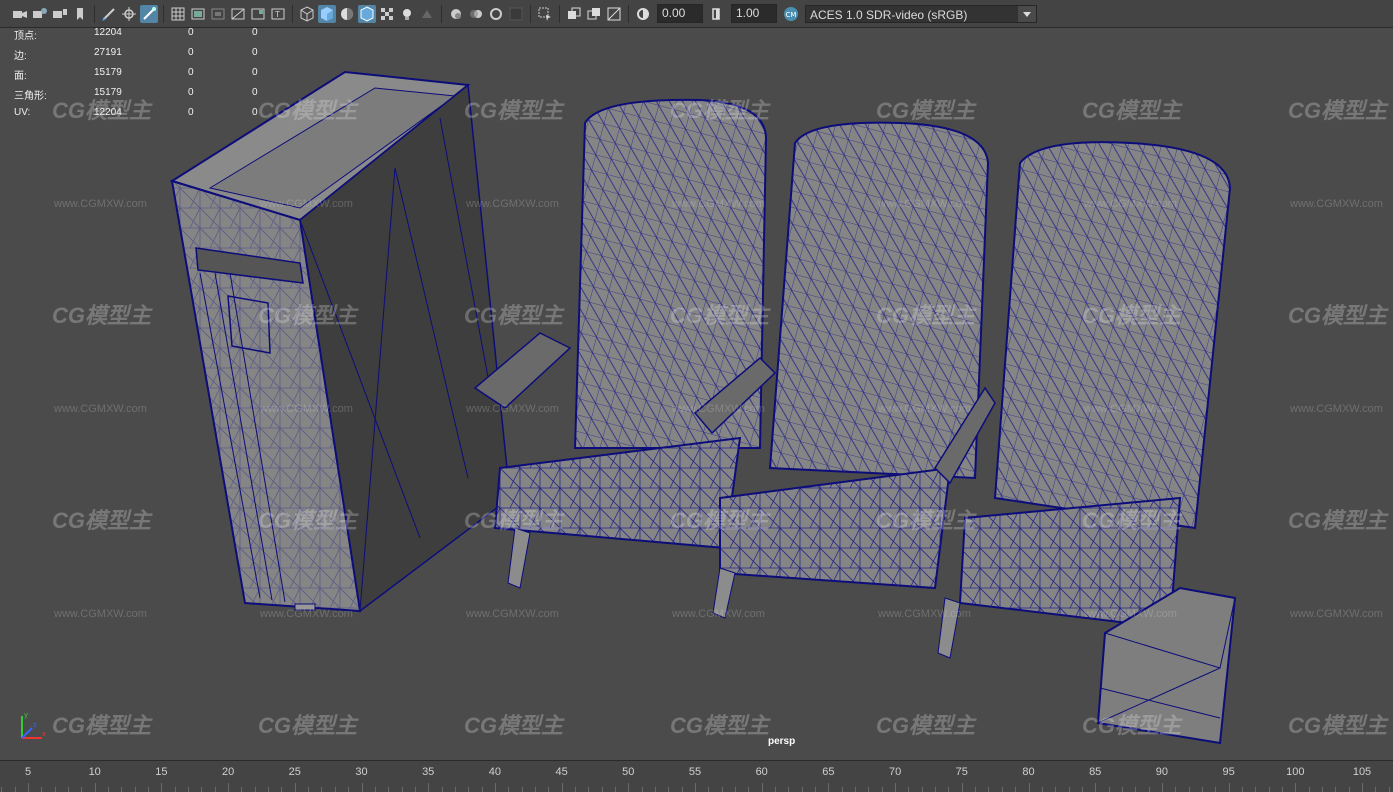 The height and width of the screenshot is (792, 1393). I want to click on 2d-pan-zoom-icon, so click(149, 13).